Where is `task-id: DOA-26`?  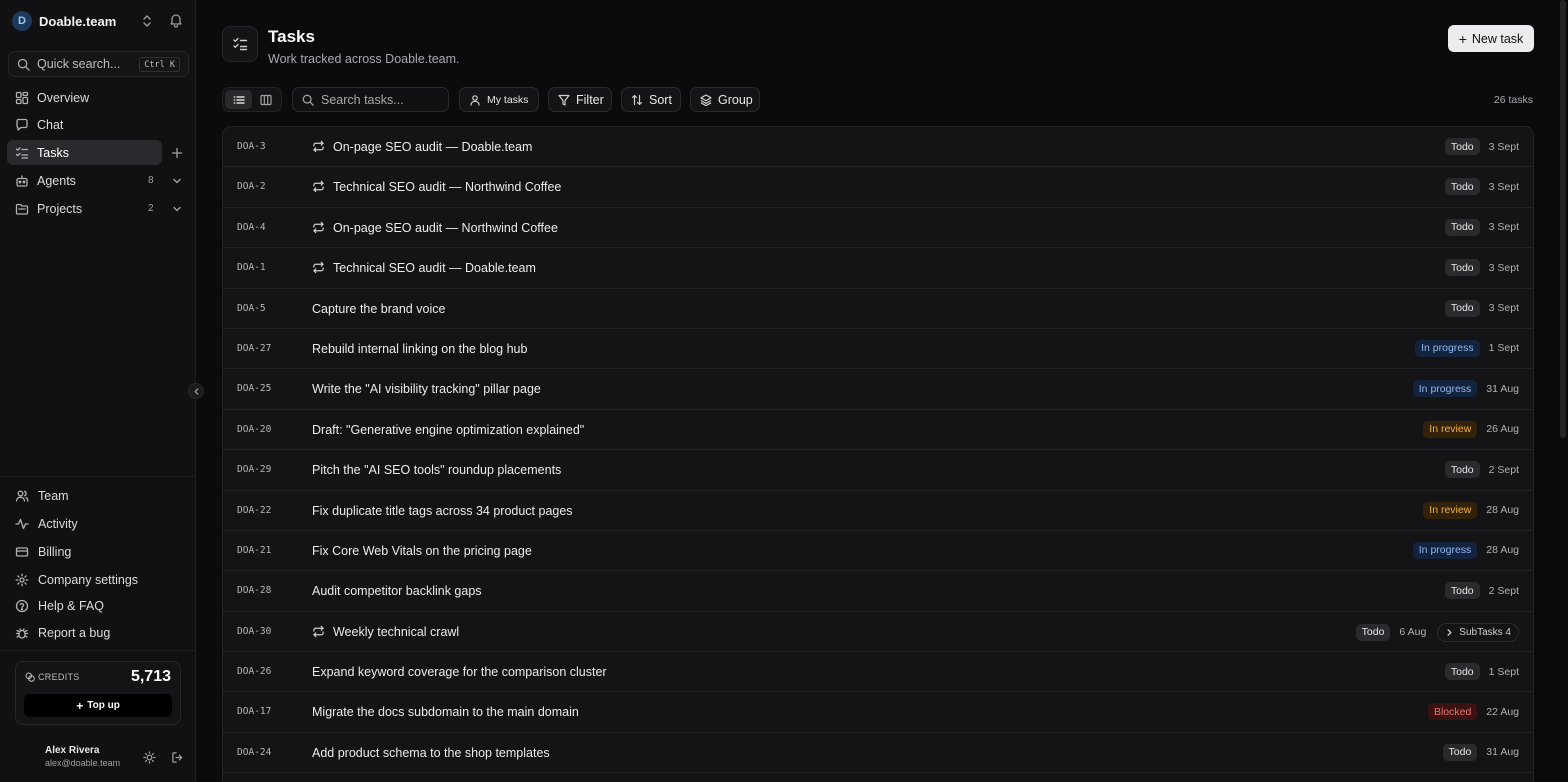
task-id: DOA-26 is located at coordinates (254, 672).